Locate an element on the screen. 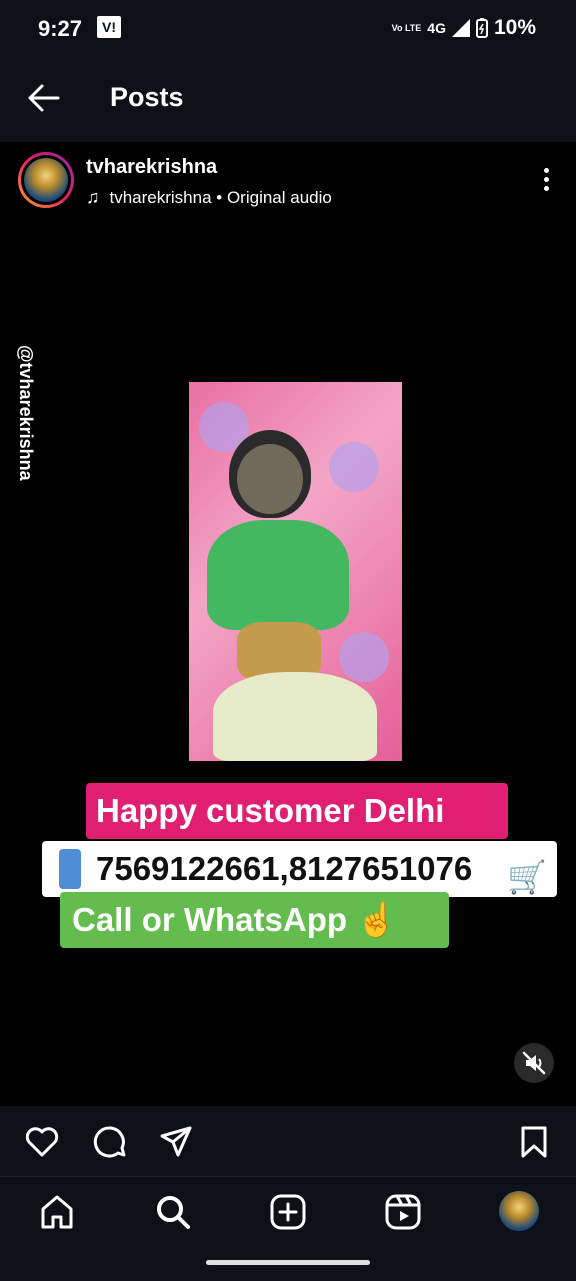 The height and width of the screenshot is (1281, 576). signal-icon is located at coordinates (460, 28).